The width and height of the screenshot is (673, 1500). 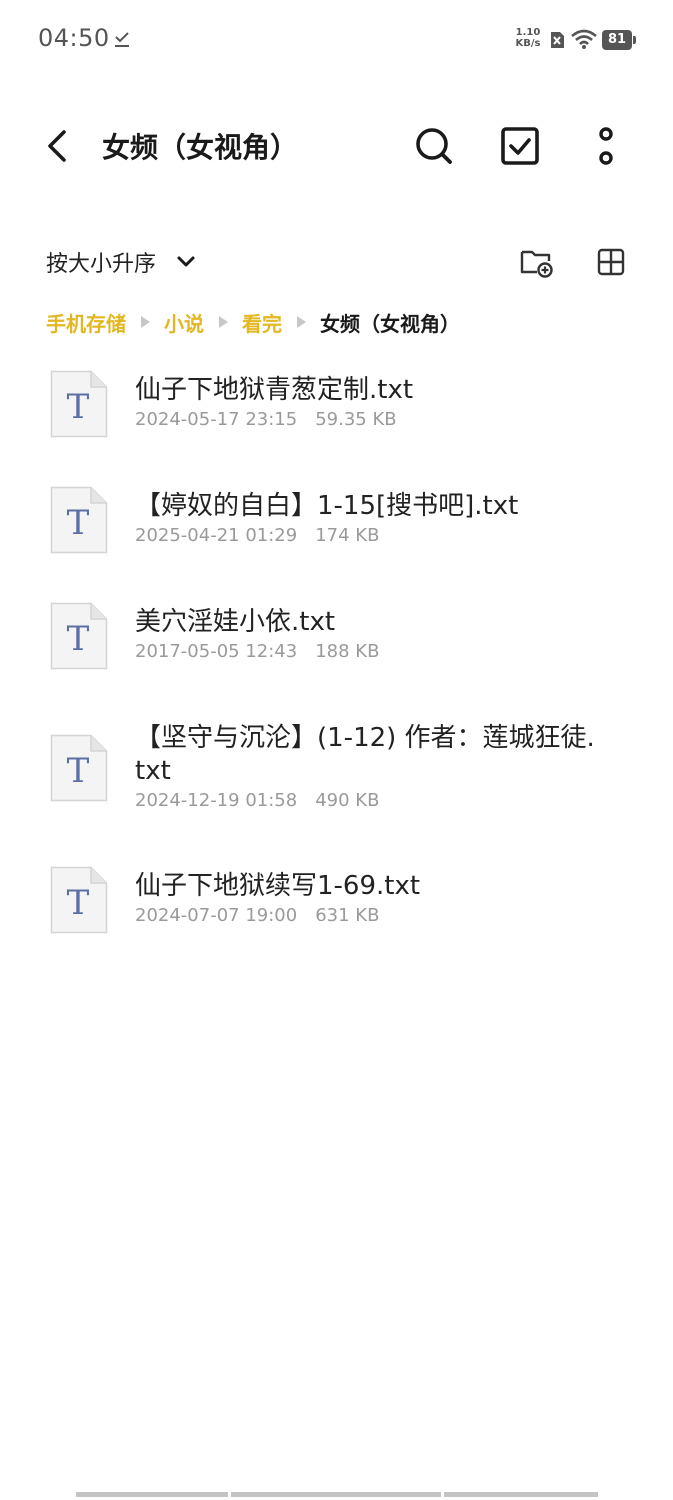 What do you see at coordinates (584, 39) in the screenshot?
I see `wifi-icon` at bounding box center [584, 39].